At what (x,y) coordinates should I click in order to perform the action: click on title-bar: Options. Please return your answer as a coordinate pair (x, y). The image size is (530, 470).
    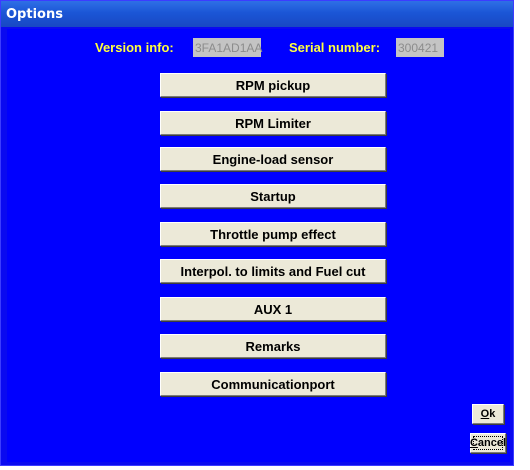
    Looking at the image, I should click on (257, 14).